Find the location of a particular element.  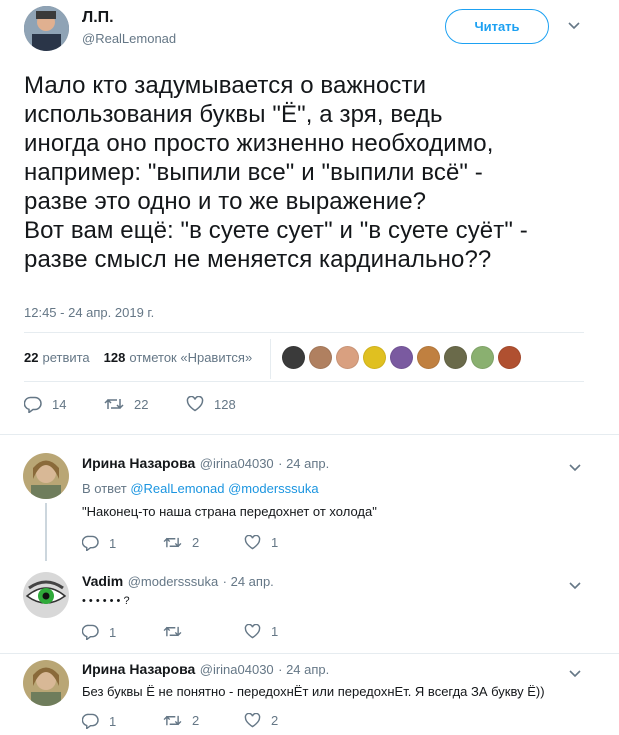

thread-line is located at coordinates (46, 532).